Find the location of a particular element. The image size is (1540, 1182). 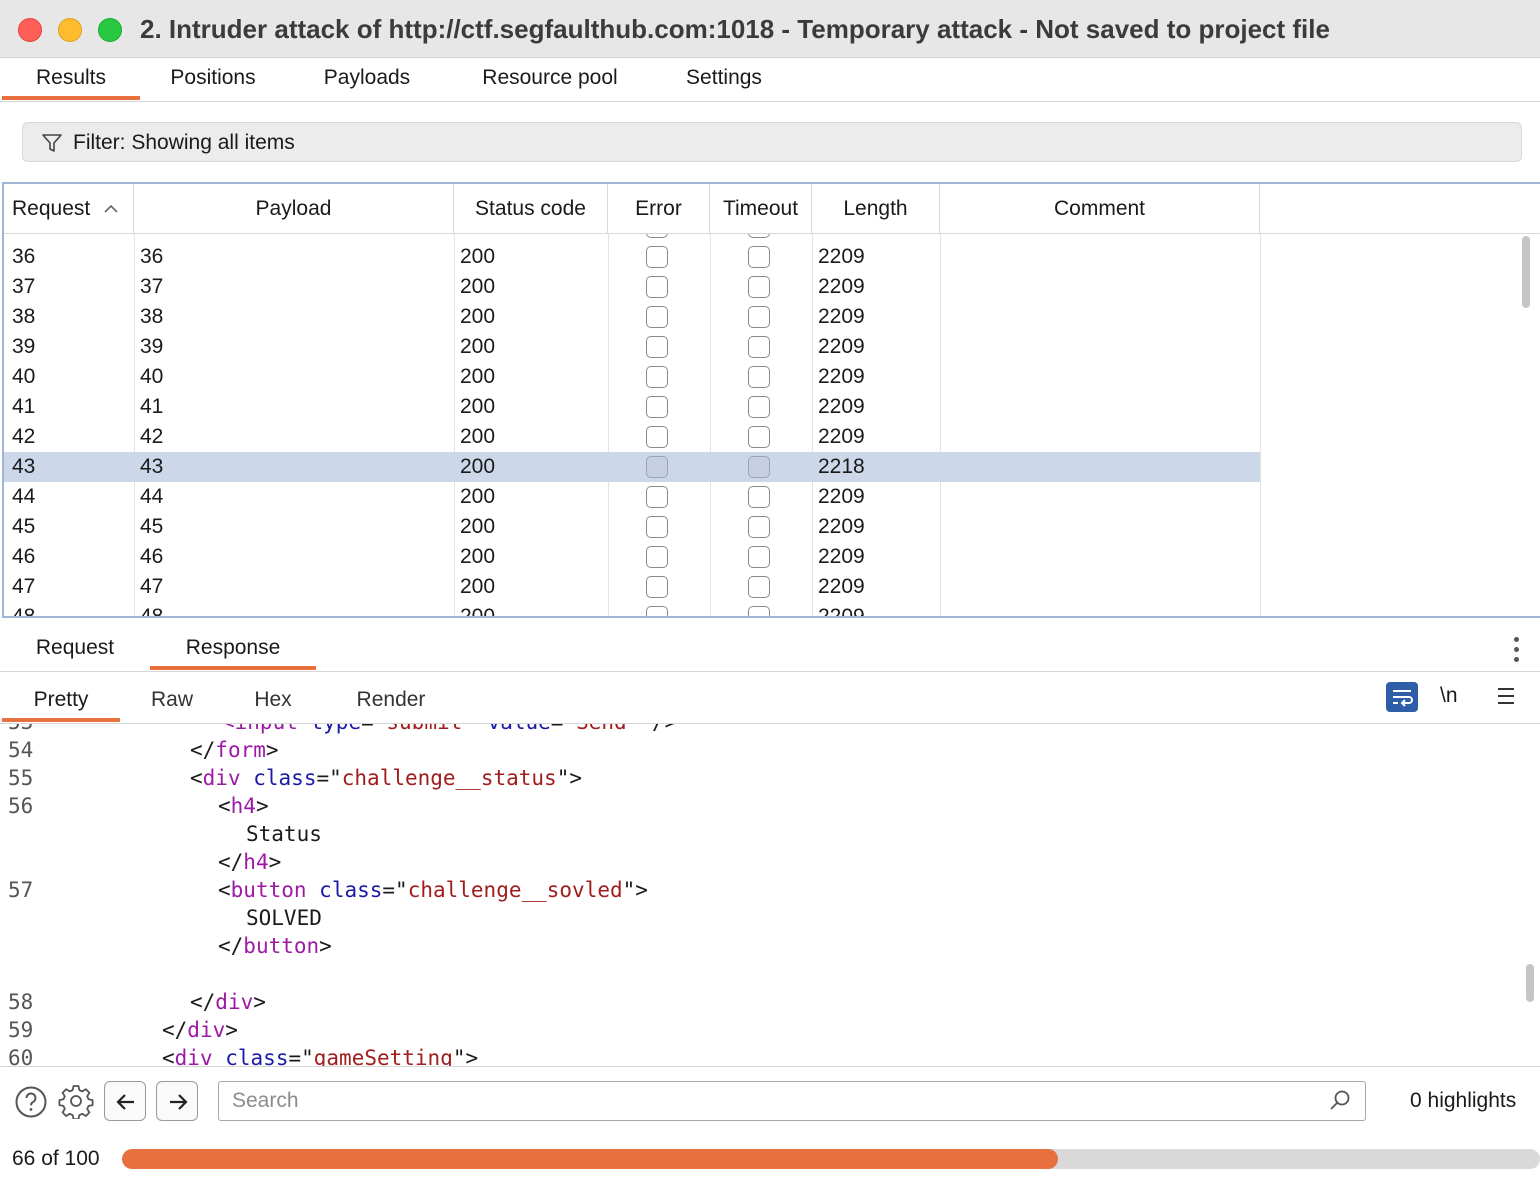

zoom-window-button is located at coordinates (110, 30).